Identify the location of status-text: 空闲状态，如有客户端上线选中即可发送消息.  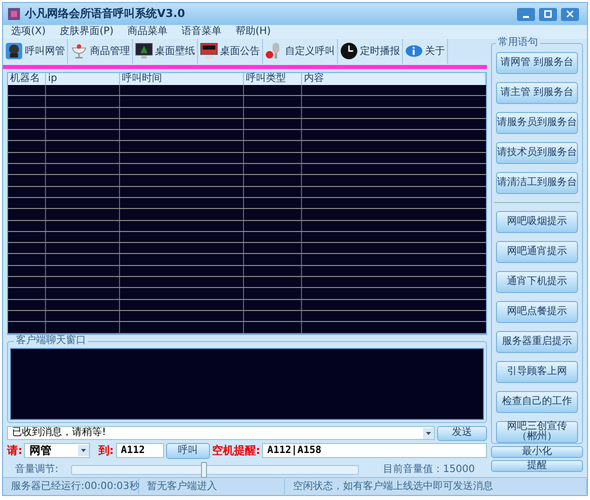
(436, 486).